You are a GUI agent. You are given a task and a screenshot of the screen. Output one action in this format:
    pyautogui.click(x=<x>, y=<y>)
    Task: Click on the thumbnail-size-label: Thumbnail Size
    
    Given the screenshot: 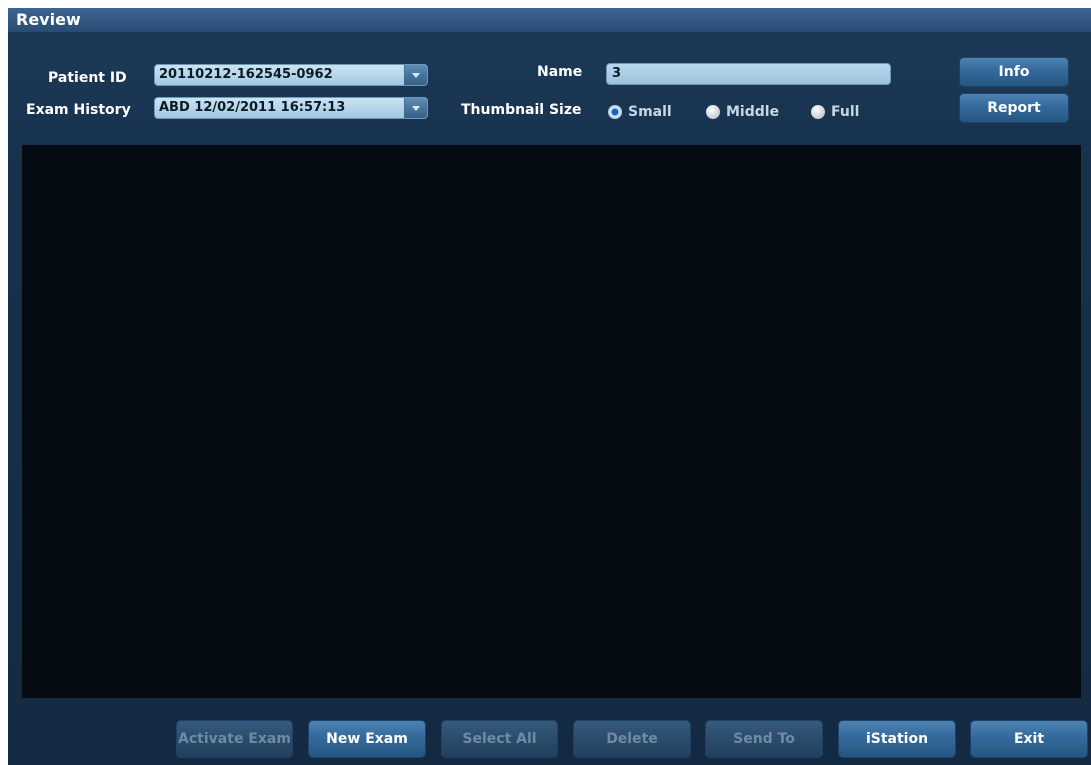 What is the action you would take?
    pyautogui.click(x=521, y=110)
    